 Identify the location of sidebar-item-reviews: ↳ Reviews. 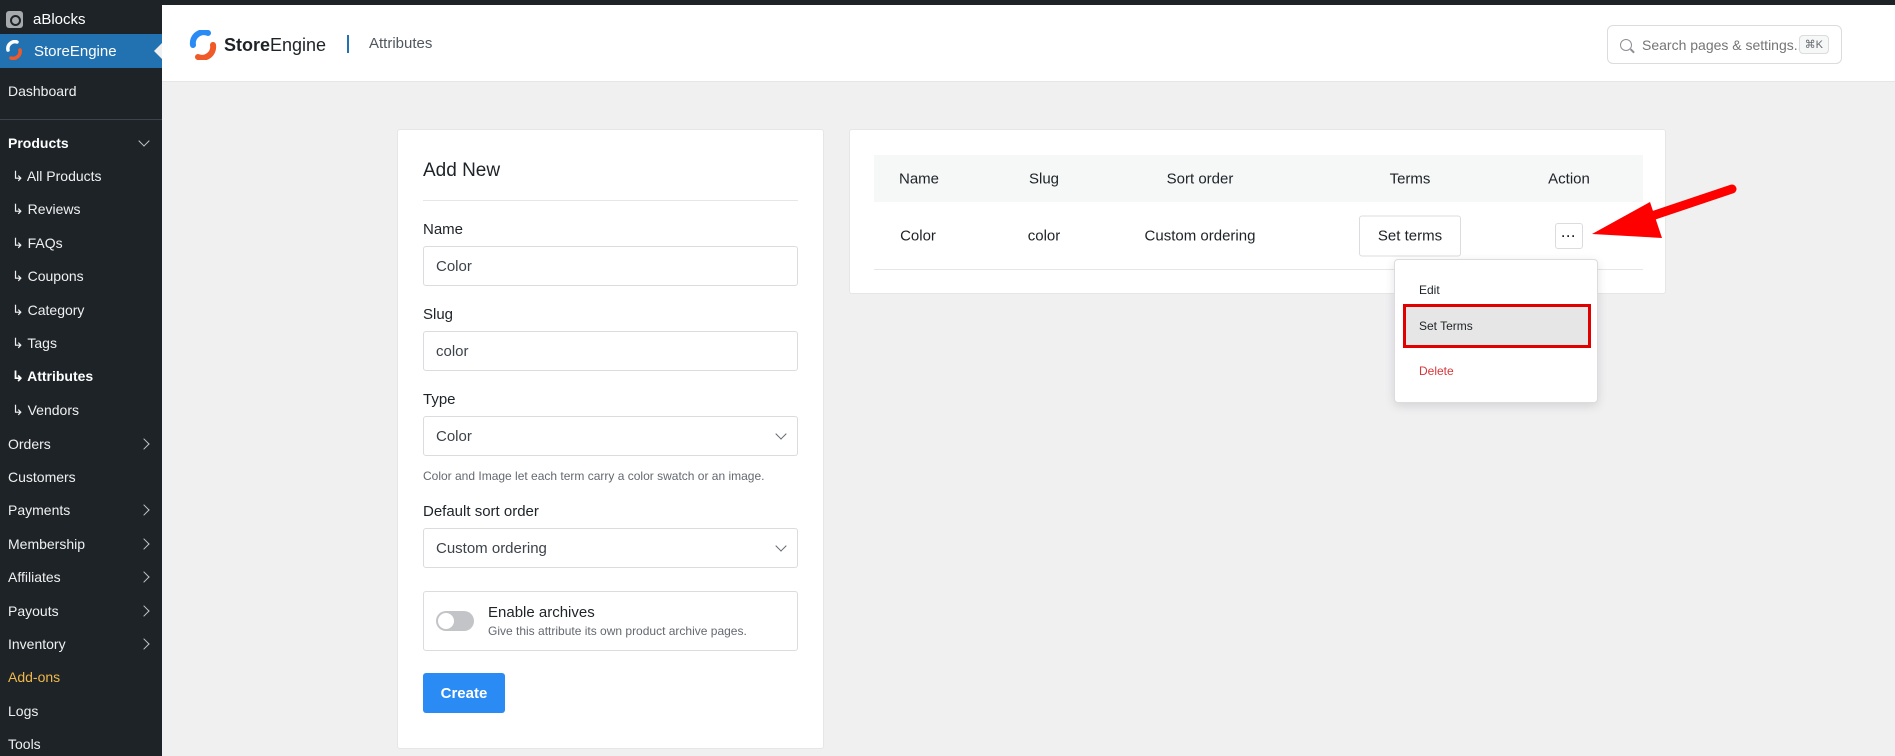
(81, 209).